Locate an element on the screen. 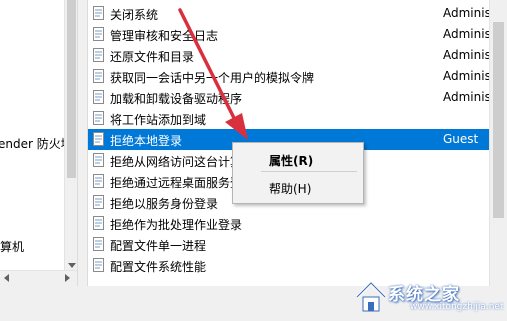 The height and width of the screenshot is (321, 507). policy-row: 拒绝作为批处理作业登录 is located at coordinates (288, 223).